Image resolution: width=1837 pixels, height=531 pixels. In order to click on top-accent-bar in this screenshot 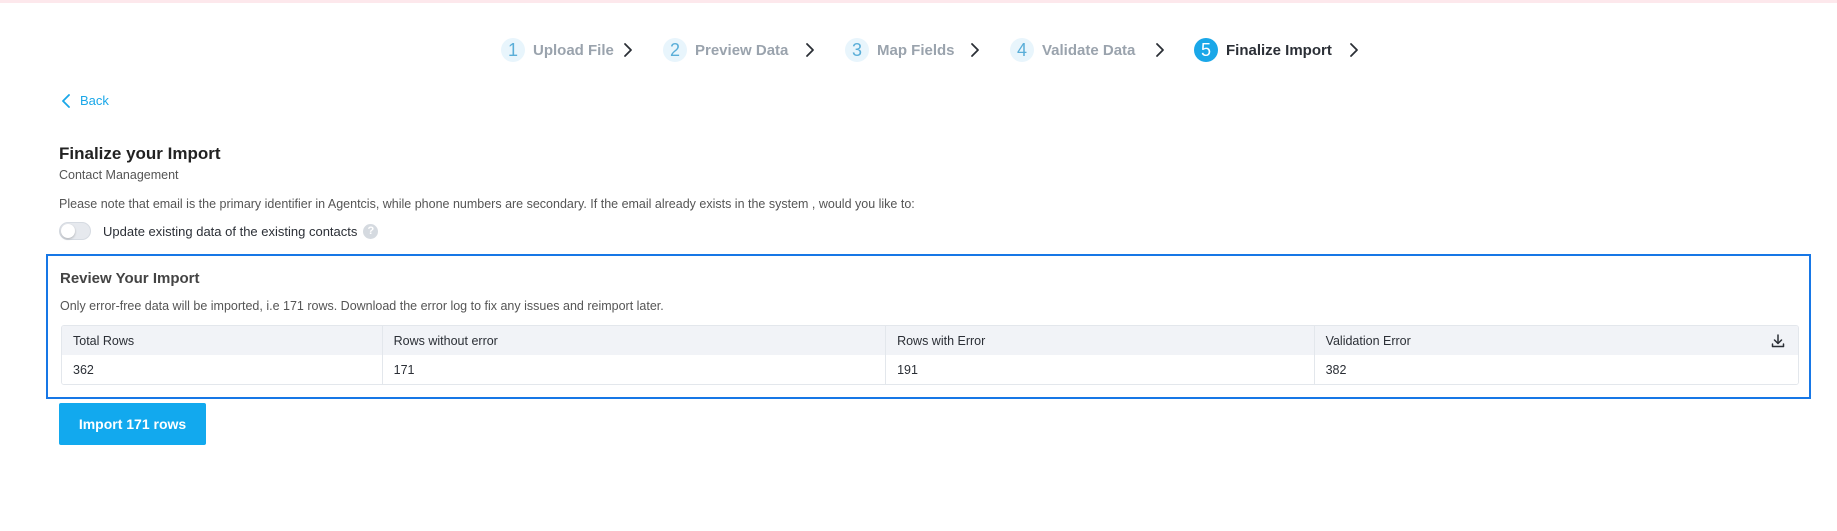, I will do `click(918, 1)`.